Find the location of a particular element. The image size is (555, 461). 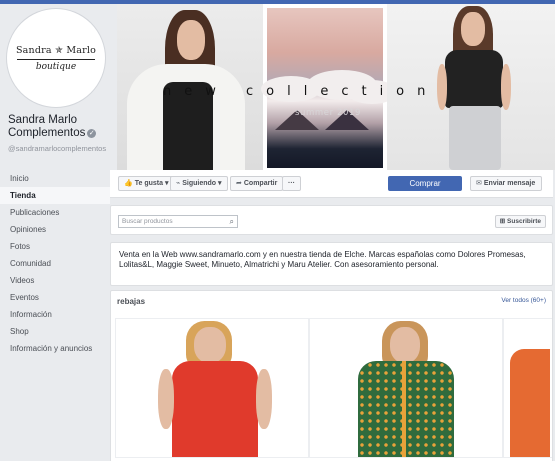

share-label: Compartir is located at coordinates (260, 183).